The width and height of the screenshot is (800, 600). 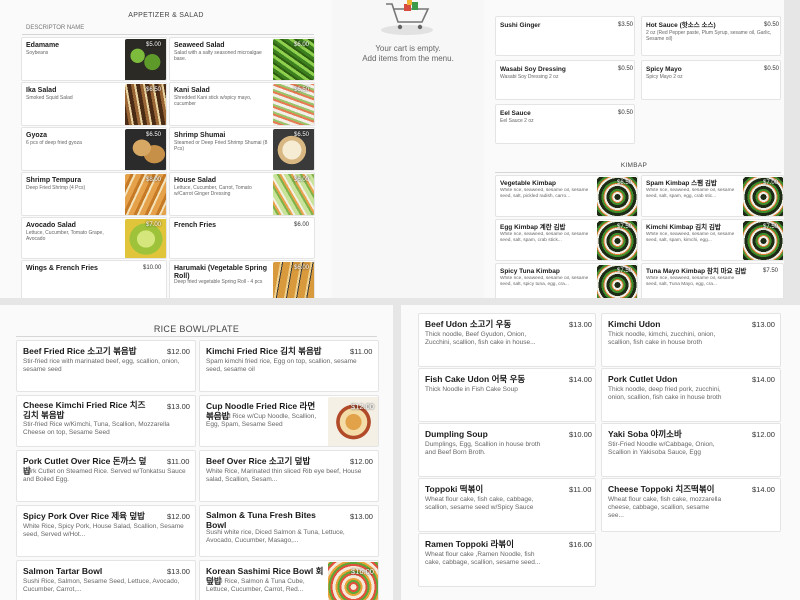 I want to click on menu-item-gyoza: Gyoza 6 pcs of deep fried gyoza $6.50, so click(x=94, y=149).